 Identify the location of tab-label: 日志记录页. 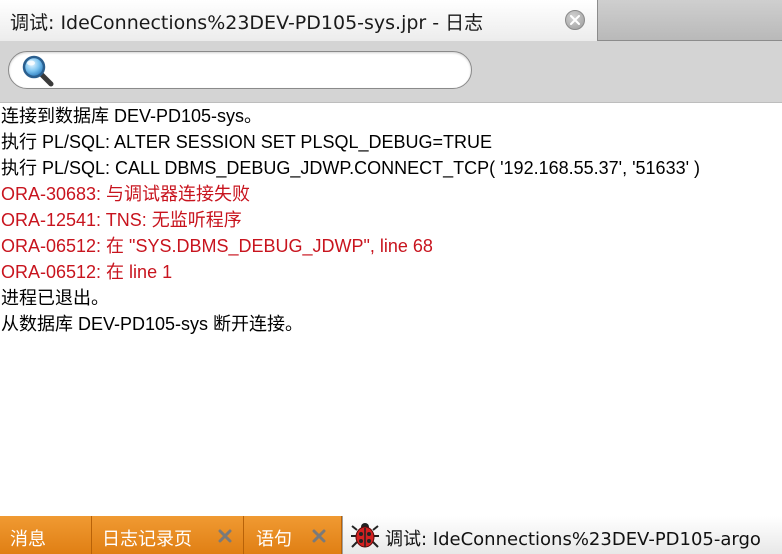
(147, 539).